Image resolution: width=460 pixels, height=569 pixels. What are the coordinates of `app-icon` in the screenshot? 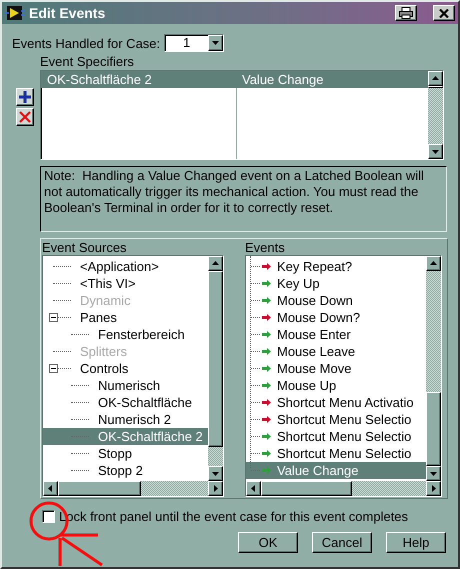 It's located at (15, 13).